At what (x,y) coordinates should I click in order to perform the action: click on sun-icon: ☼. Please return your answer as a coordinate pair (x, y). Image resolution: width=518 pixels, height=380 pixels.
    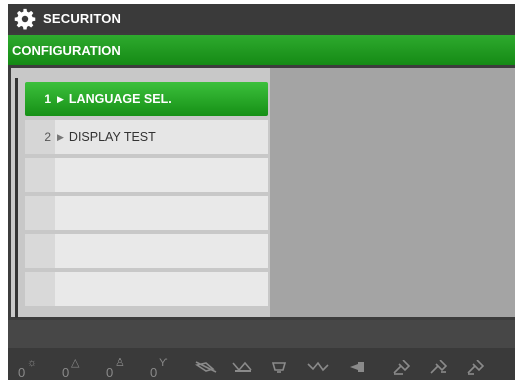
    Looking at the image, I should click on (32, 363).